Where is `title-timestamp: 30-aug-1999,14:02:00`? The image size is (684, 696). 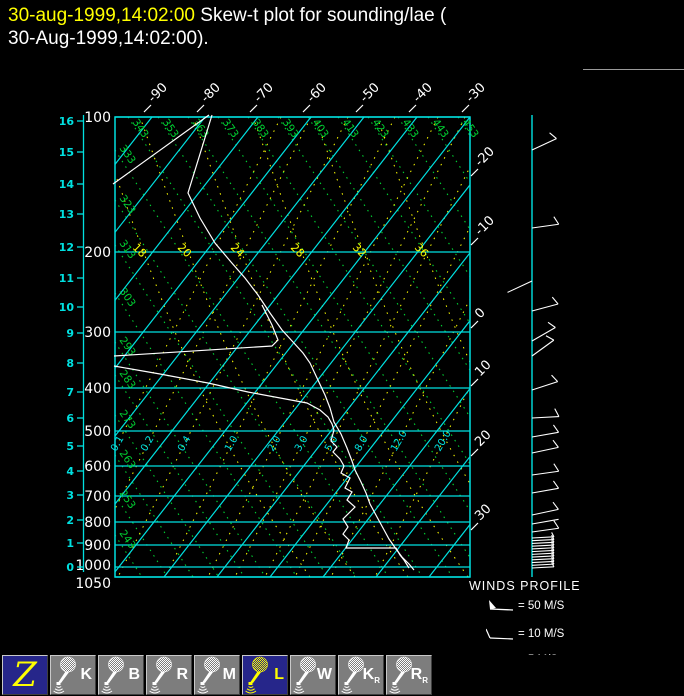
title-timestamp: 30-aug-1999,14:02:00 is located at coordinates (101, 15).